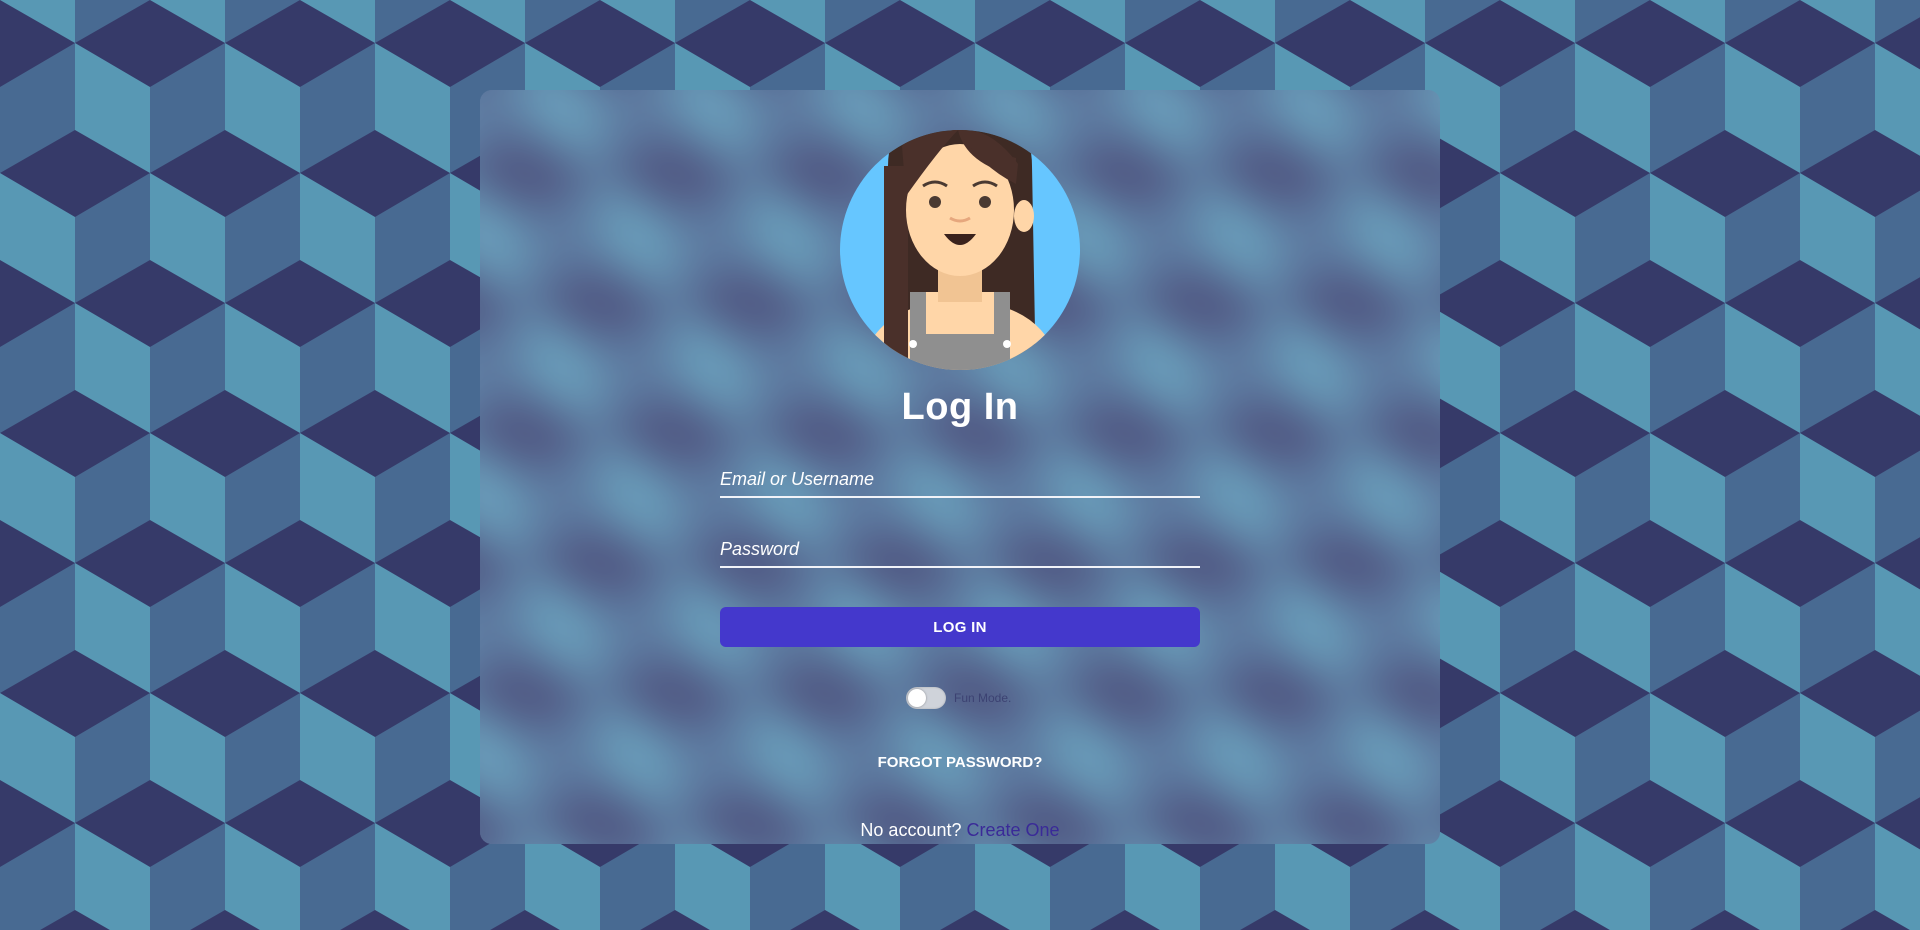 This screenshot has width=1920, height=930. What do you see at coordinates (983, 698) in the screenshot?
I see `fun-mode-label: Fun Mode.` at bounding box center [983, 698].